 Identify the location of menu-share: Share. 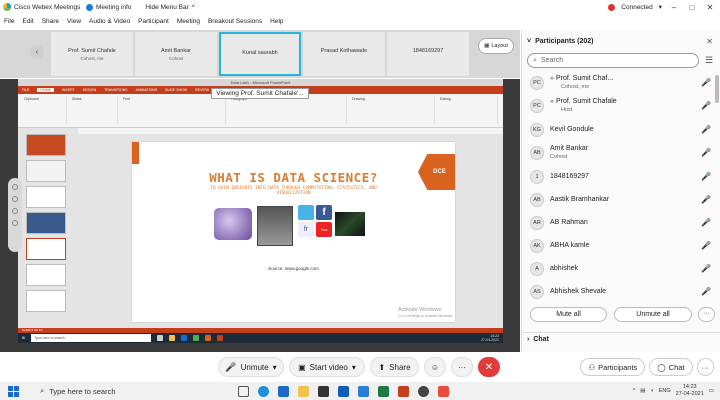
(50, 21).